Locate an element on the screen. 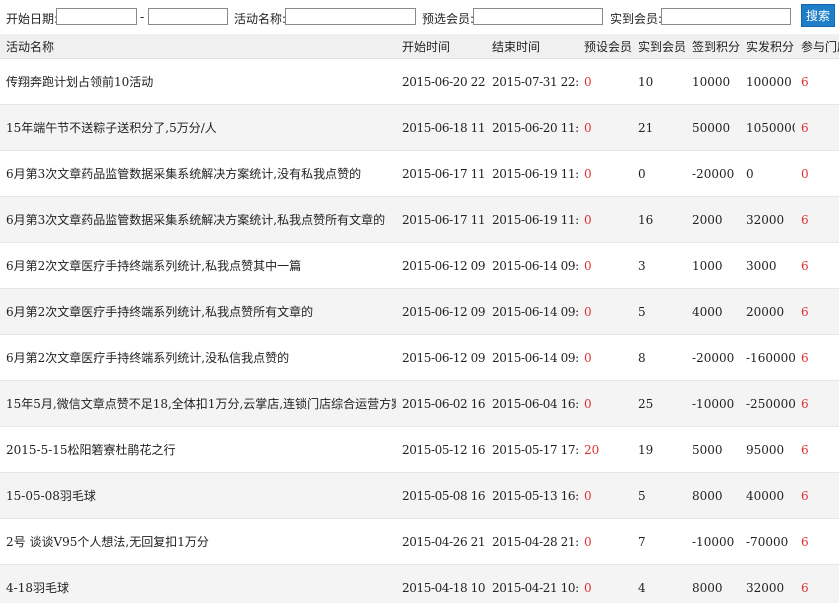 This screenshot has height=603, width=839. end-time-cell: 2015-06-19 11:23 is located at coordinates (532, 219).